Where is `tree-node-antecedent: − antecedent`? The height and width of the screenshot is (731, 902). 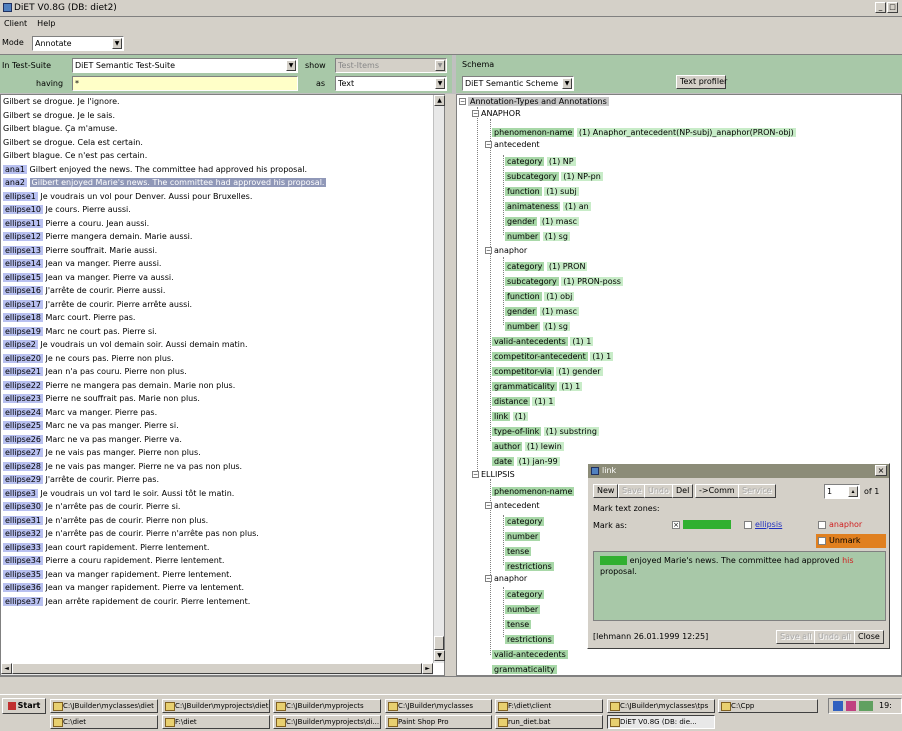
tree-node-antecedent: − antecedent is located at coordinates (512, 144).